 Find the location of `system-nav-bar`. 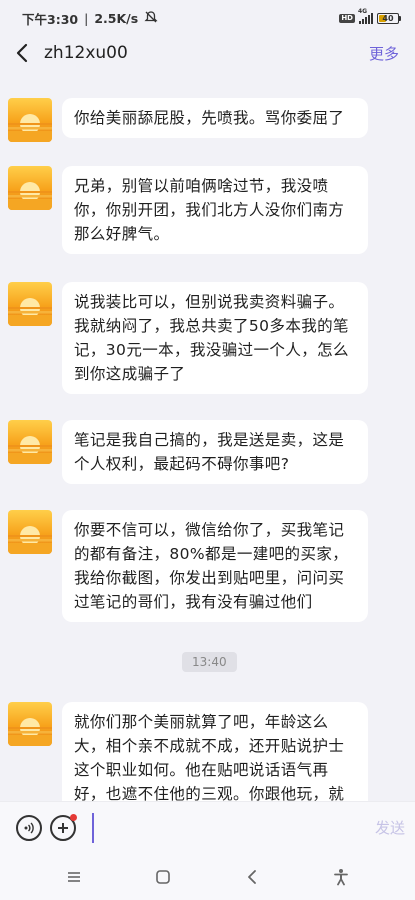

system-nav-bar is located at coordinates (207, 876).